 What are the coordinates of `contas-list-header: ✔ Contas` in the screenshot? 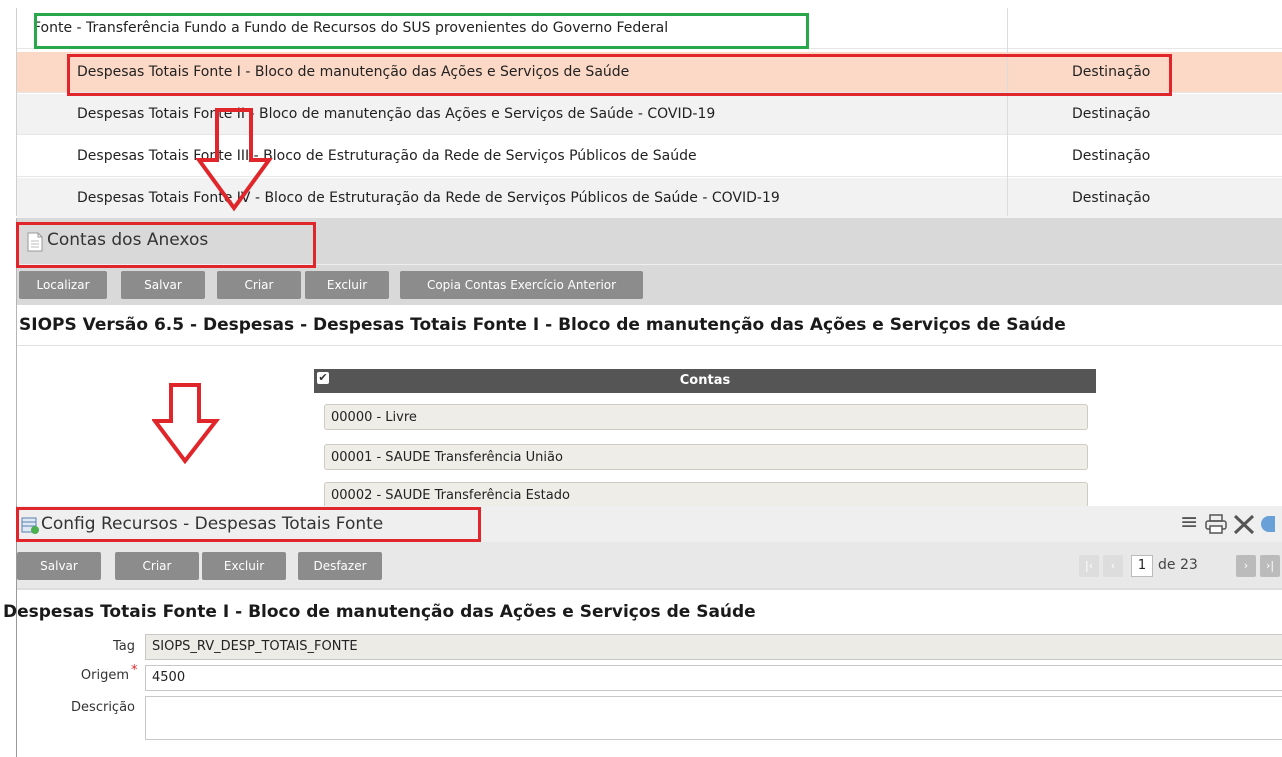 It's located at (705, 381).